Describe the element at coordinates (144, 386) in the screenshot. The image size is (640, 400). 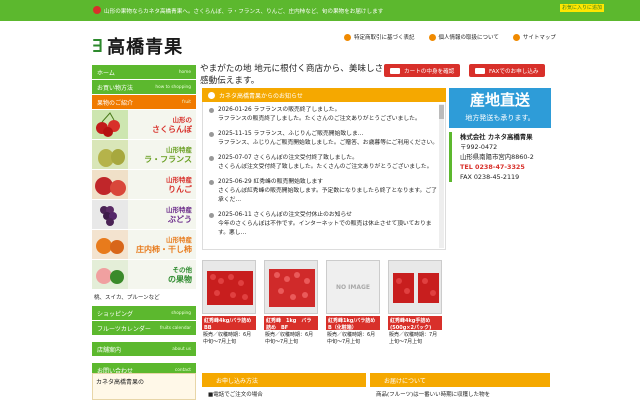
I see `bottom-banner: カネタ高橋青果の` at that location.